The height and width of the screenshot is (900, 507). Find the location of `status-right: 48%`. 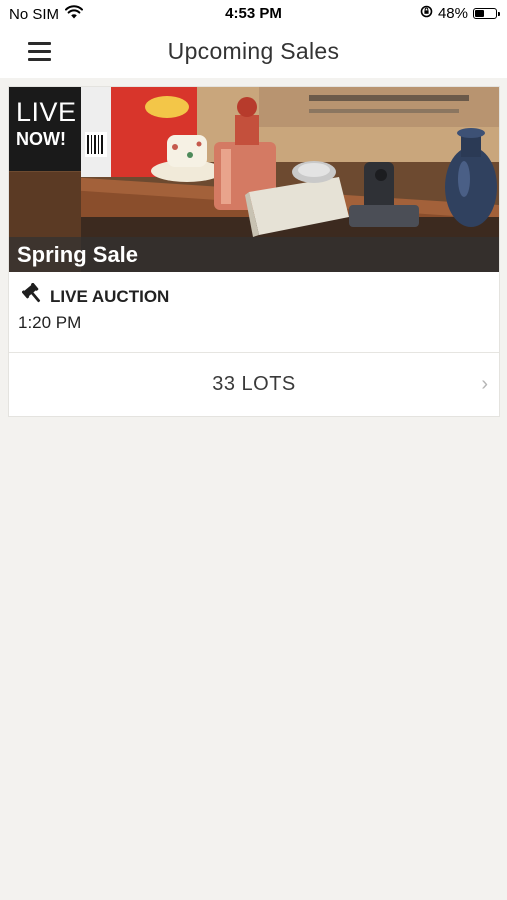

status-right: 48% is located at coordinates (460, 13).